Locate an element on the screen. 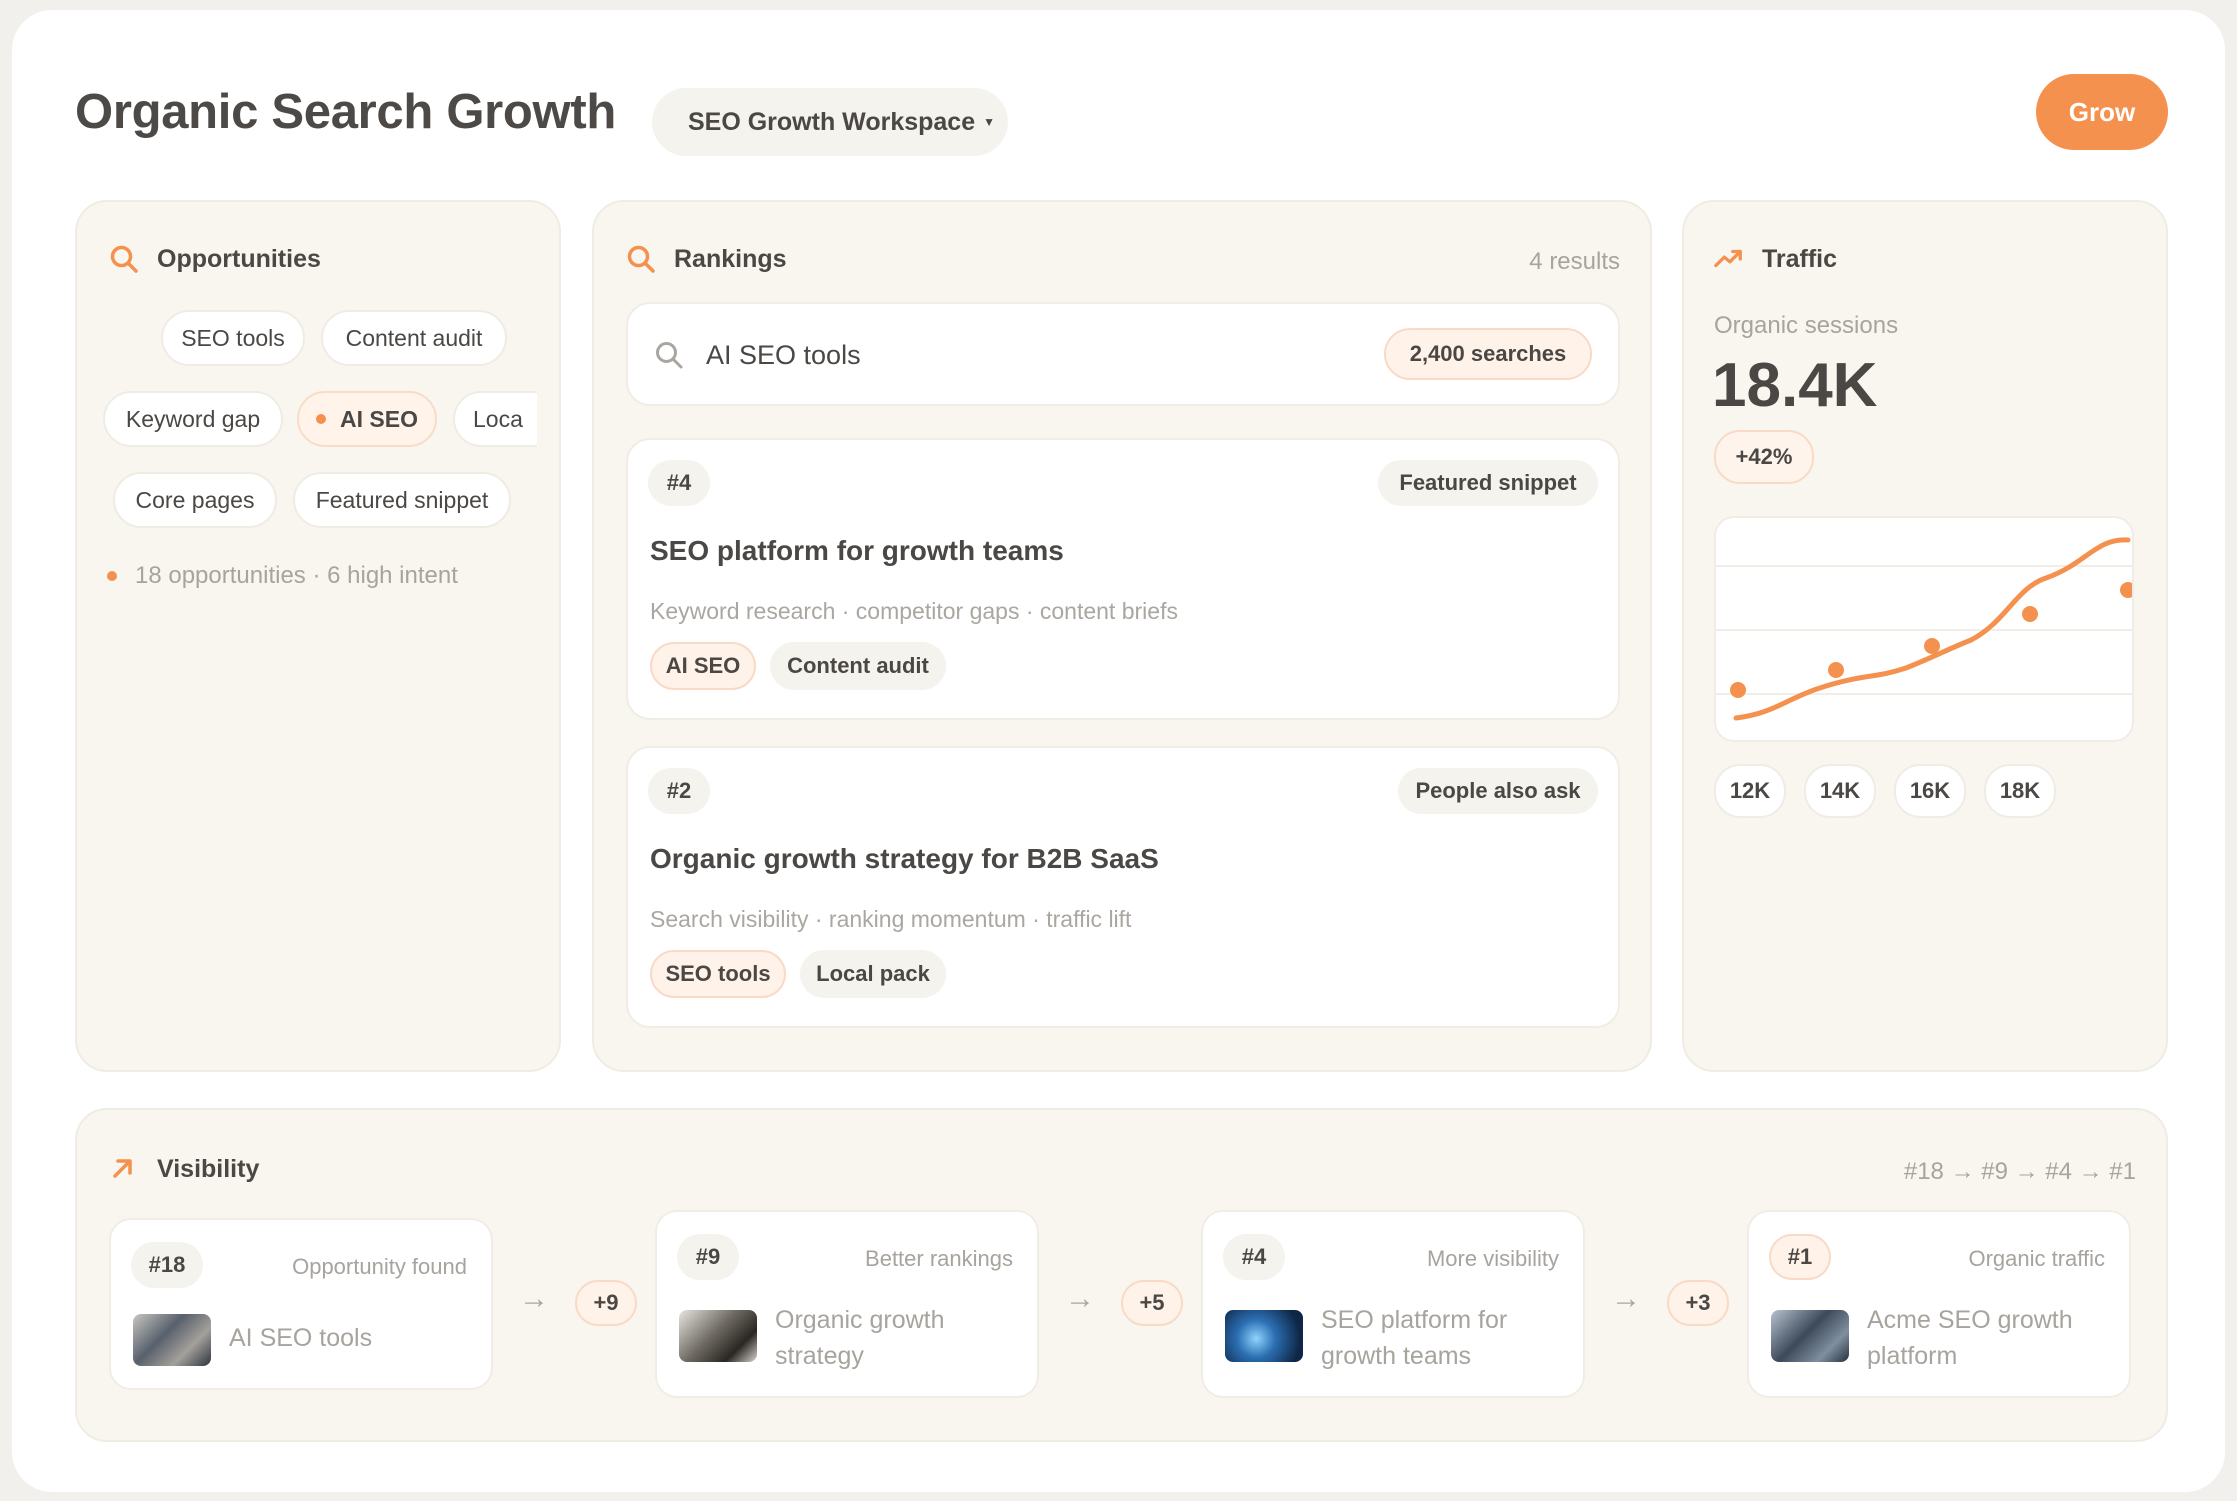 This screenshot has height=1501, width=2237. sparkline-chart is located at coordinates (1924, 629).